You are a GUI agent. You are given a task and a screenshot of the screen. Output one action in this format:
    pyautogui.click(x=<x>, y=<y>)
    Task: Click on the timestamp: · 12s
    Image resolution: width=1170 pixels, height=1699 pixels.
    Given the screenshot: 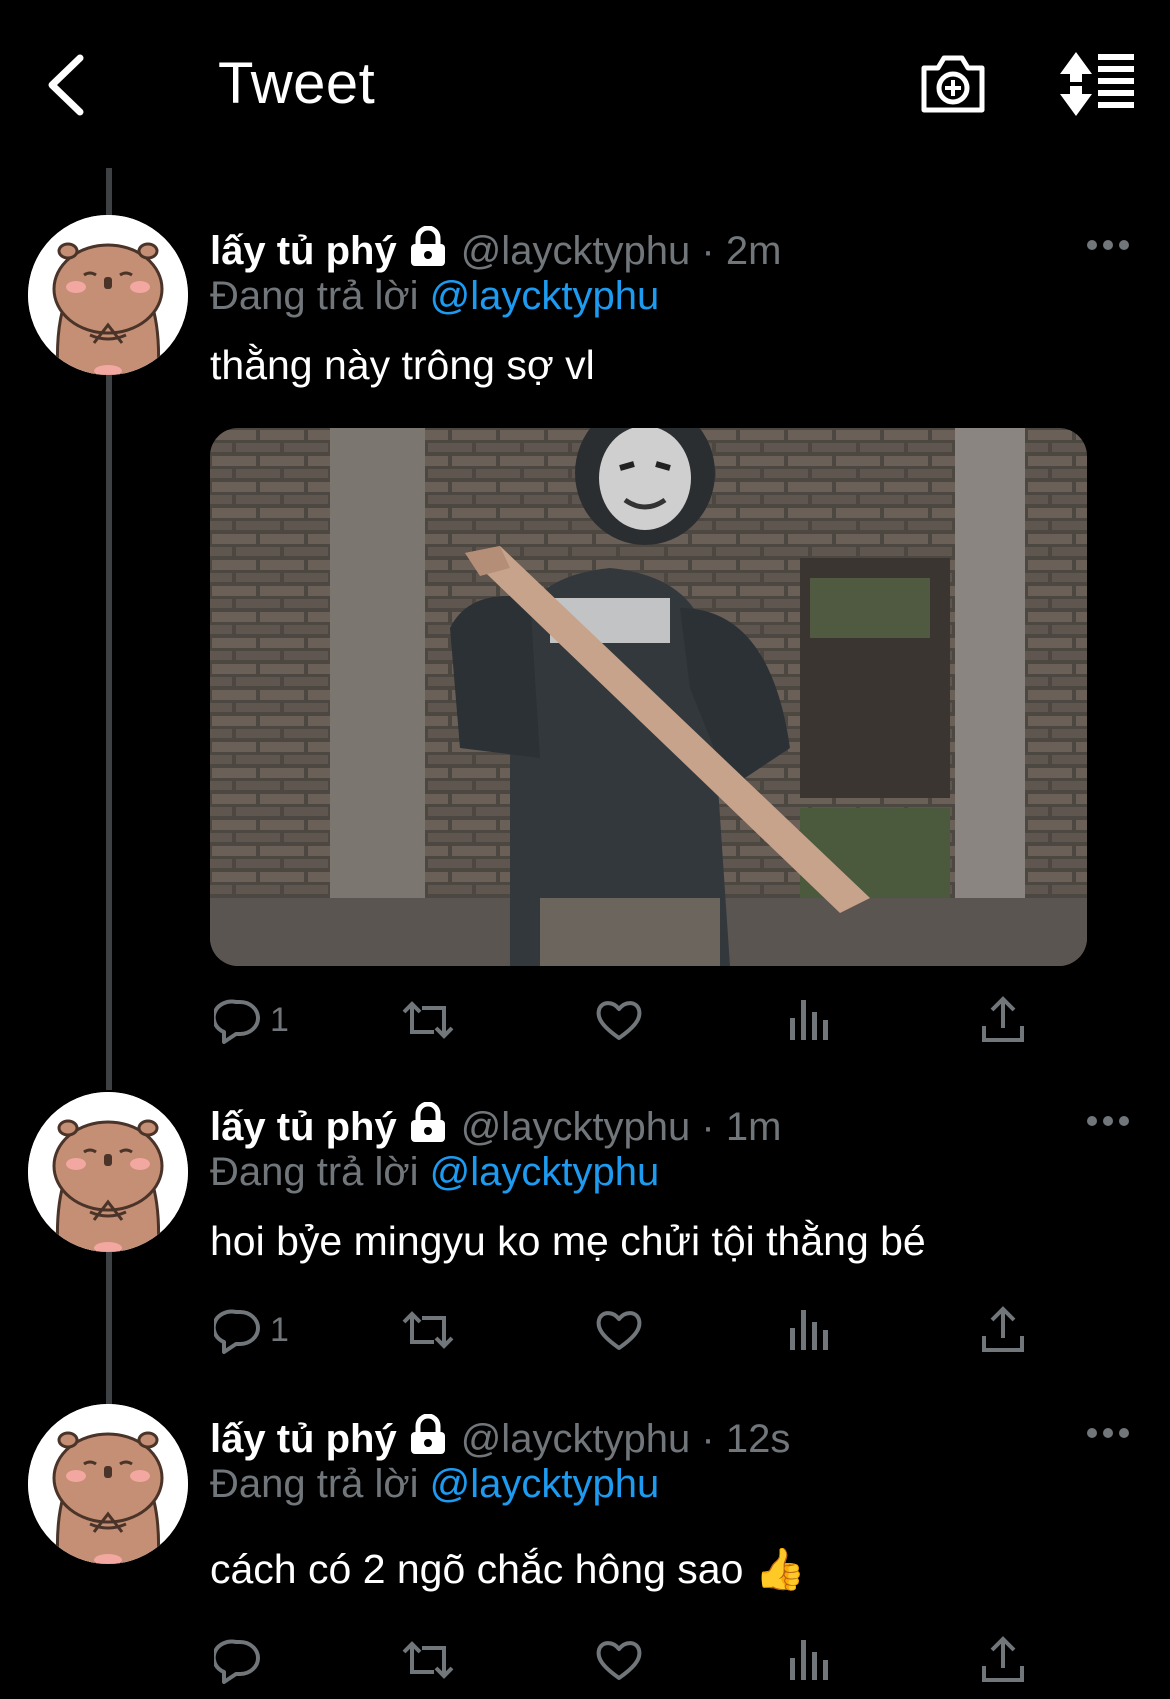 What is the action you would take?
    pyautogui.click(x=746, y=1439)
    